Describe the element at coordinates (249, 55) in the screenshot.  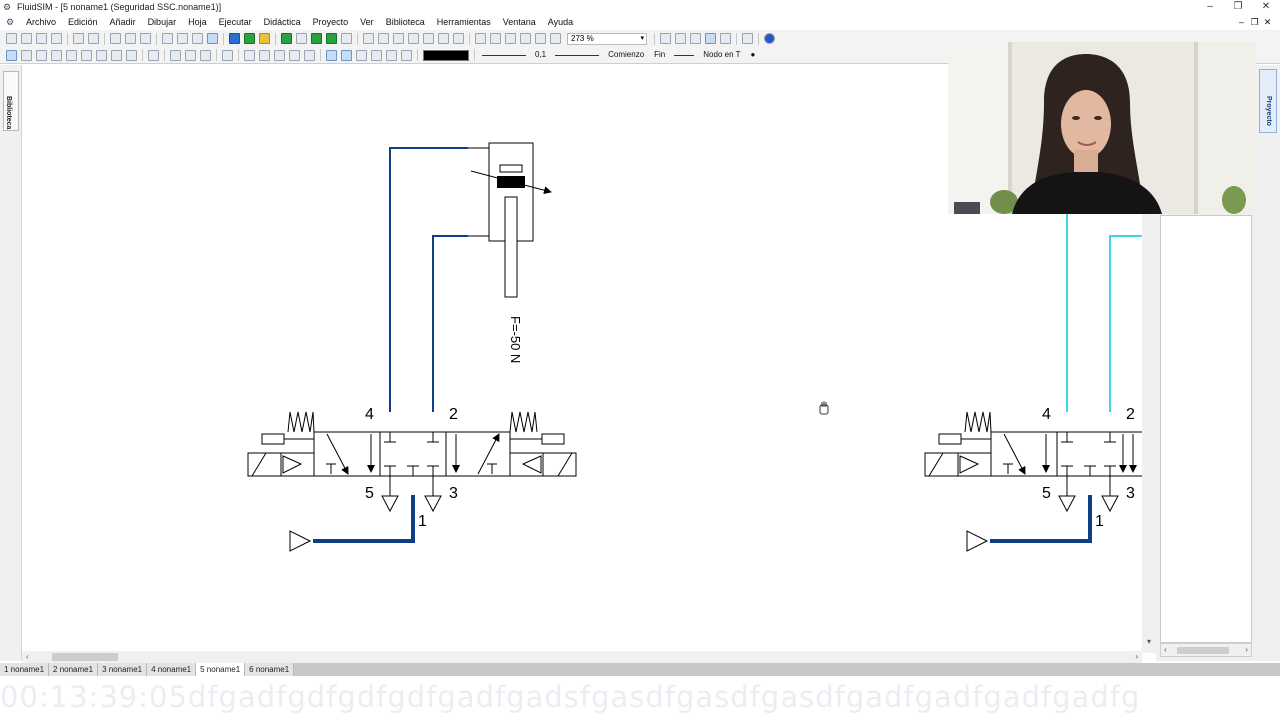
I see `arrange-icon` at that location.